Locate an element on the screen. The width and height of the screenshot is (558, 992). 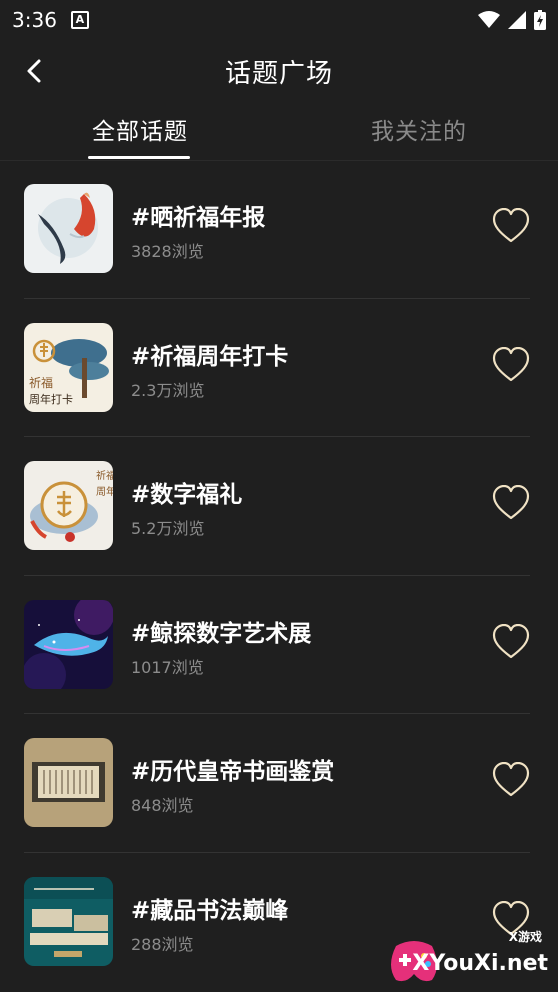
topic-title: #藏品书法巅峰 is located at coordinates (210, 910).